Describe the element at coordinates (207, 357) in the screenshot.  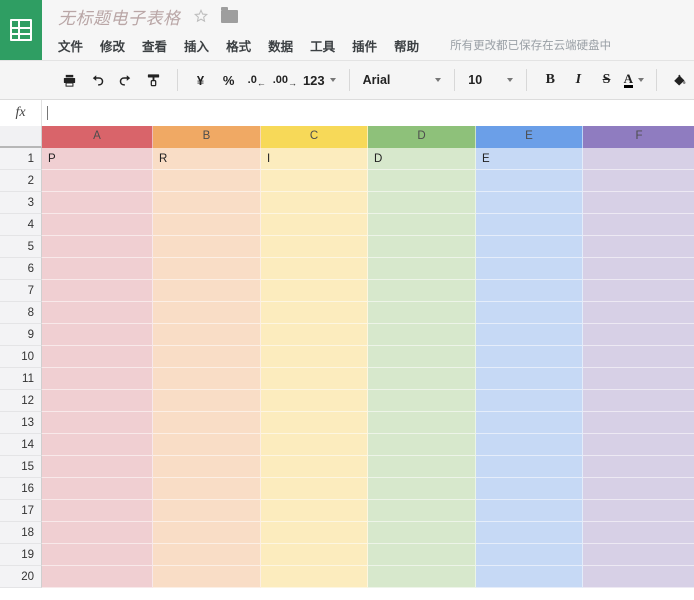
I see `cell-B10` at that location.